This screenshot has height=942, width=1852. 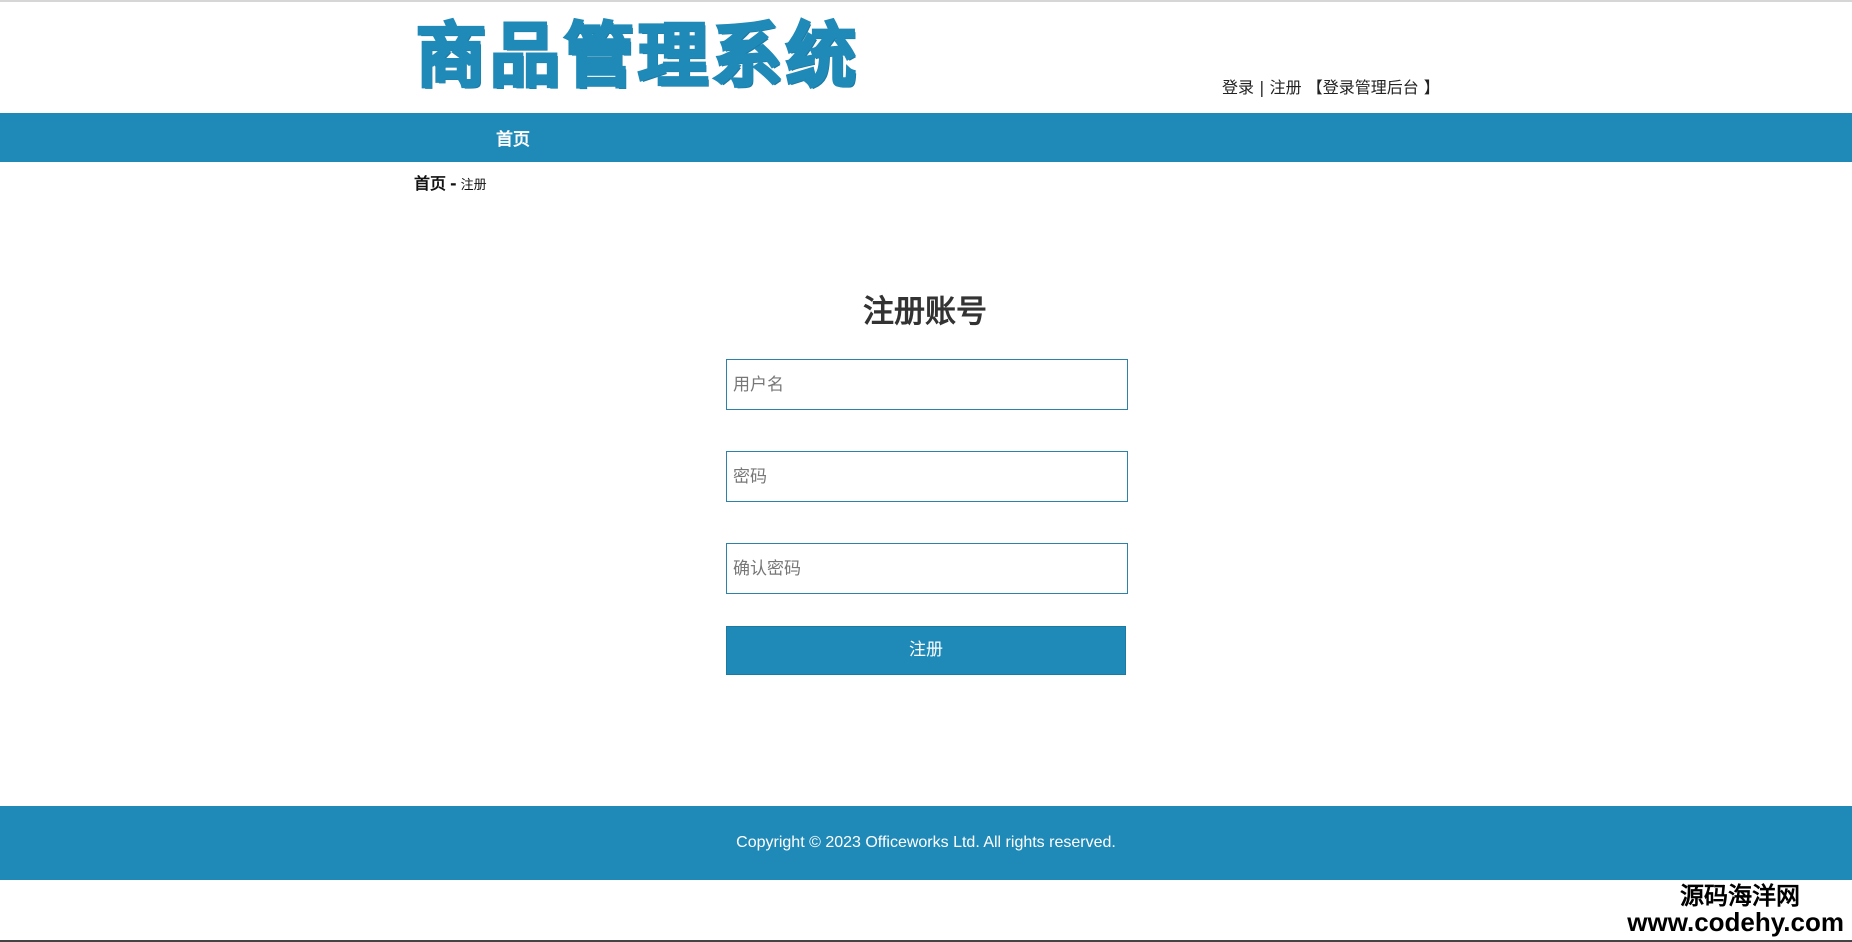 What do you see at coordinates (1740, 896) in the screenshot?
I see `watermark-site-name: 源码海洋网` at bounding box center [1740, 896].